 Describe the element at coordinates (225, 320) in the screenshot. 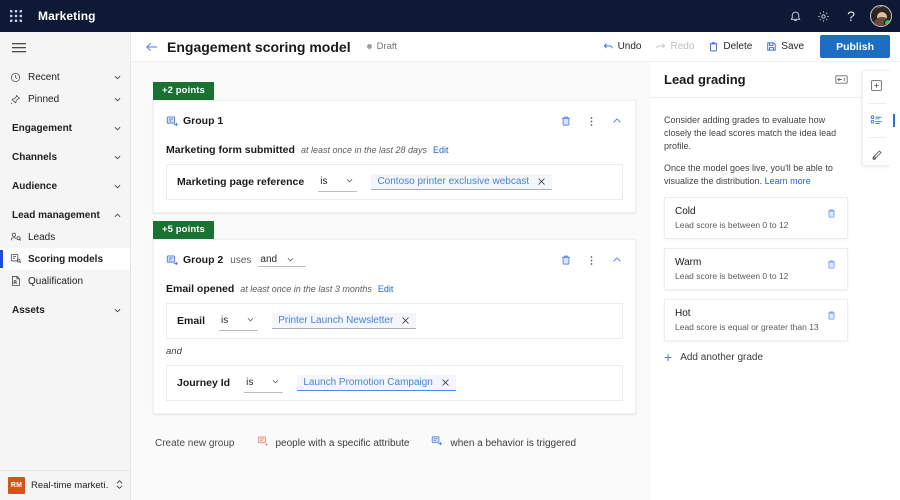

I see `condition-operator-value: is` at that location.